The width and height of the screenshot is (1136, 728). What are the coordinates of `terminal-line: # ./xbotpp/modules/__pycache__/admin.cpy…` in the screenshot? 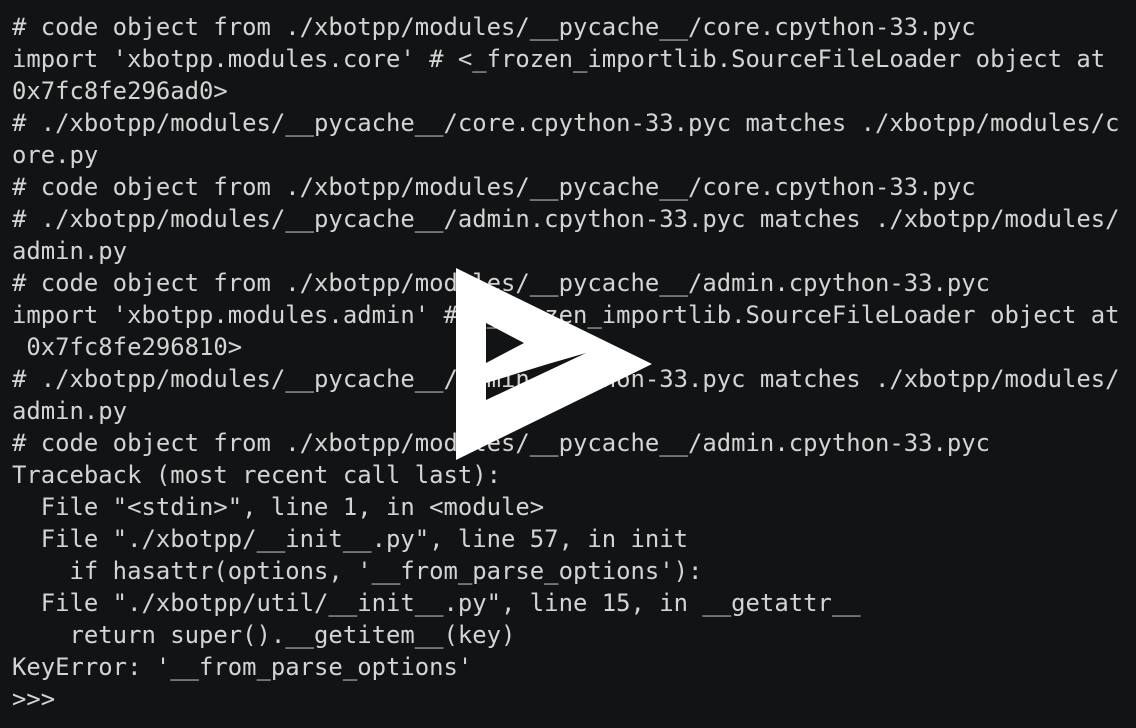 It's located at (566, 219).